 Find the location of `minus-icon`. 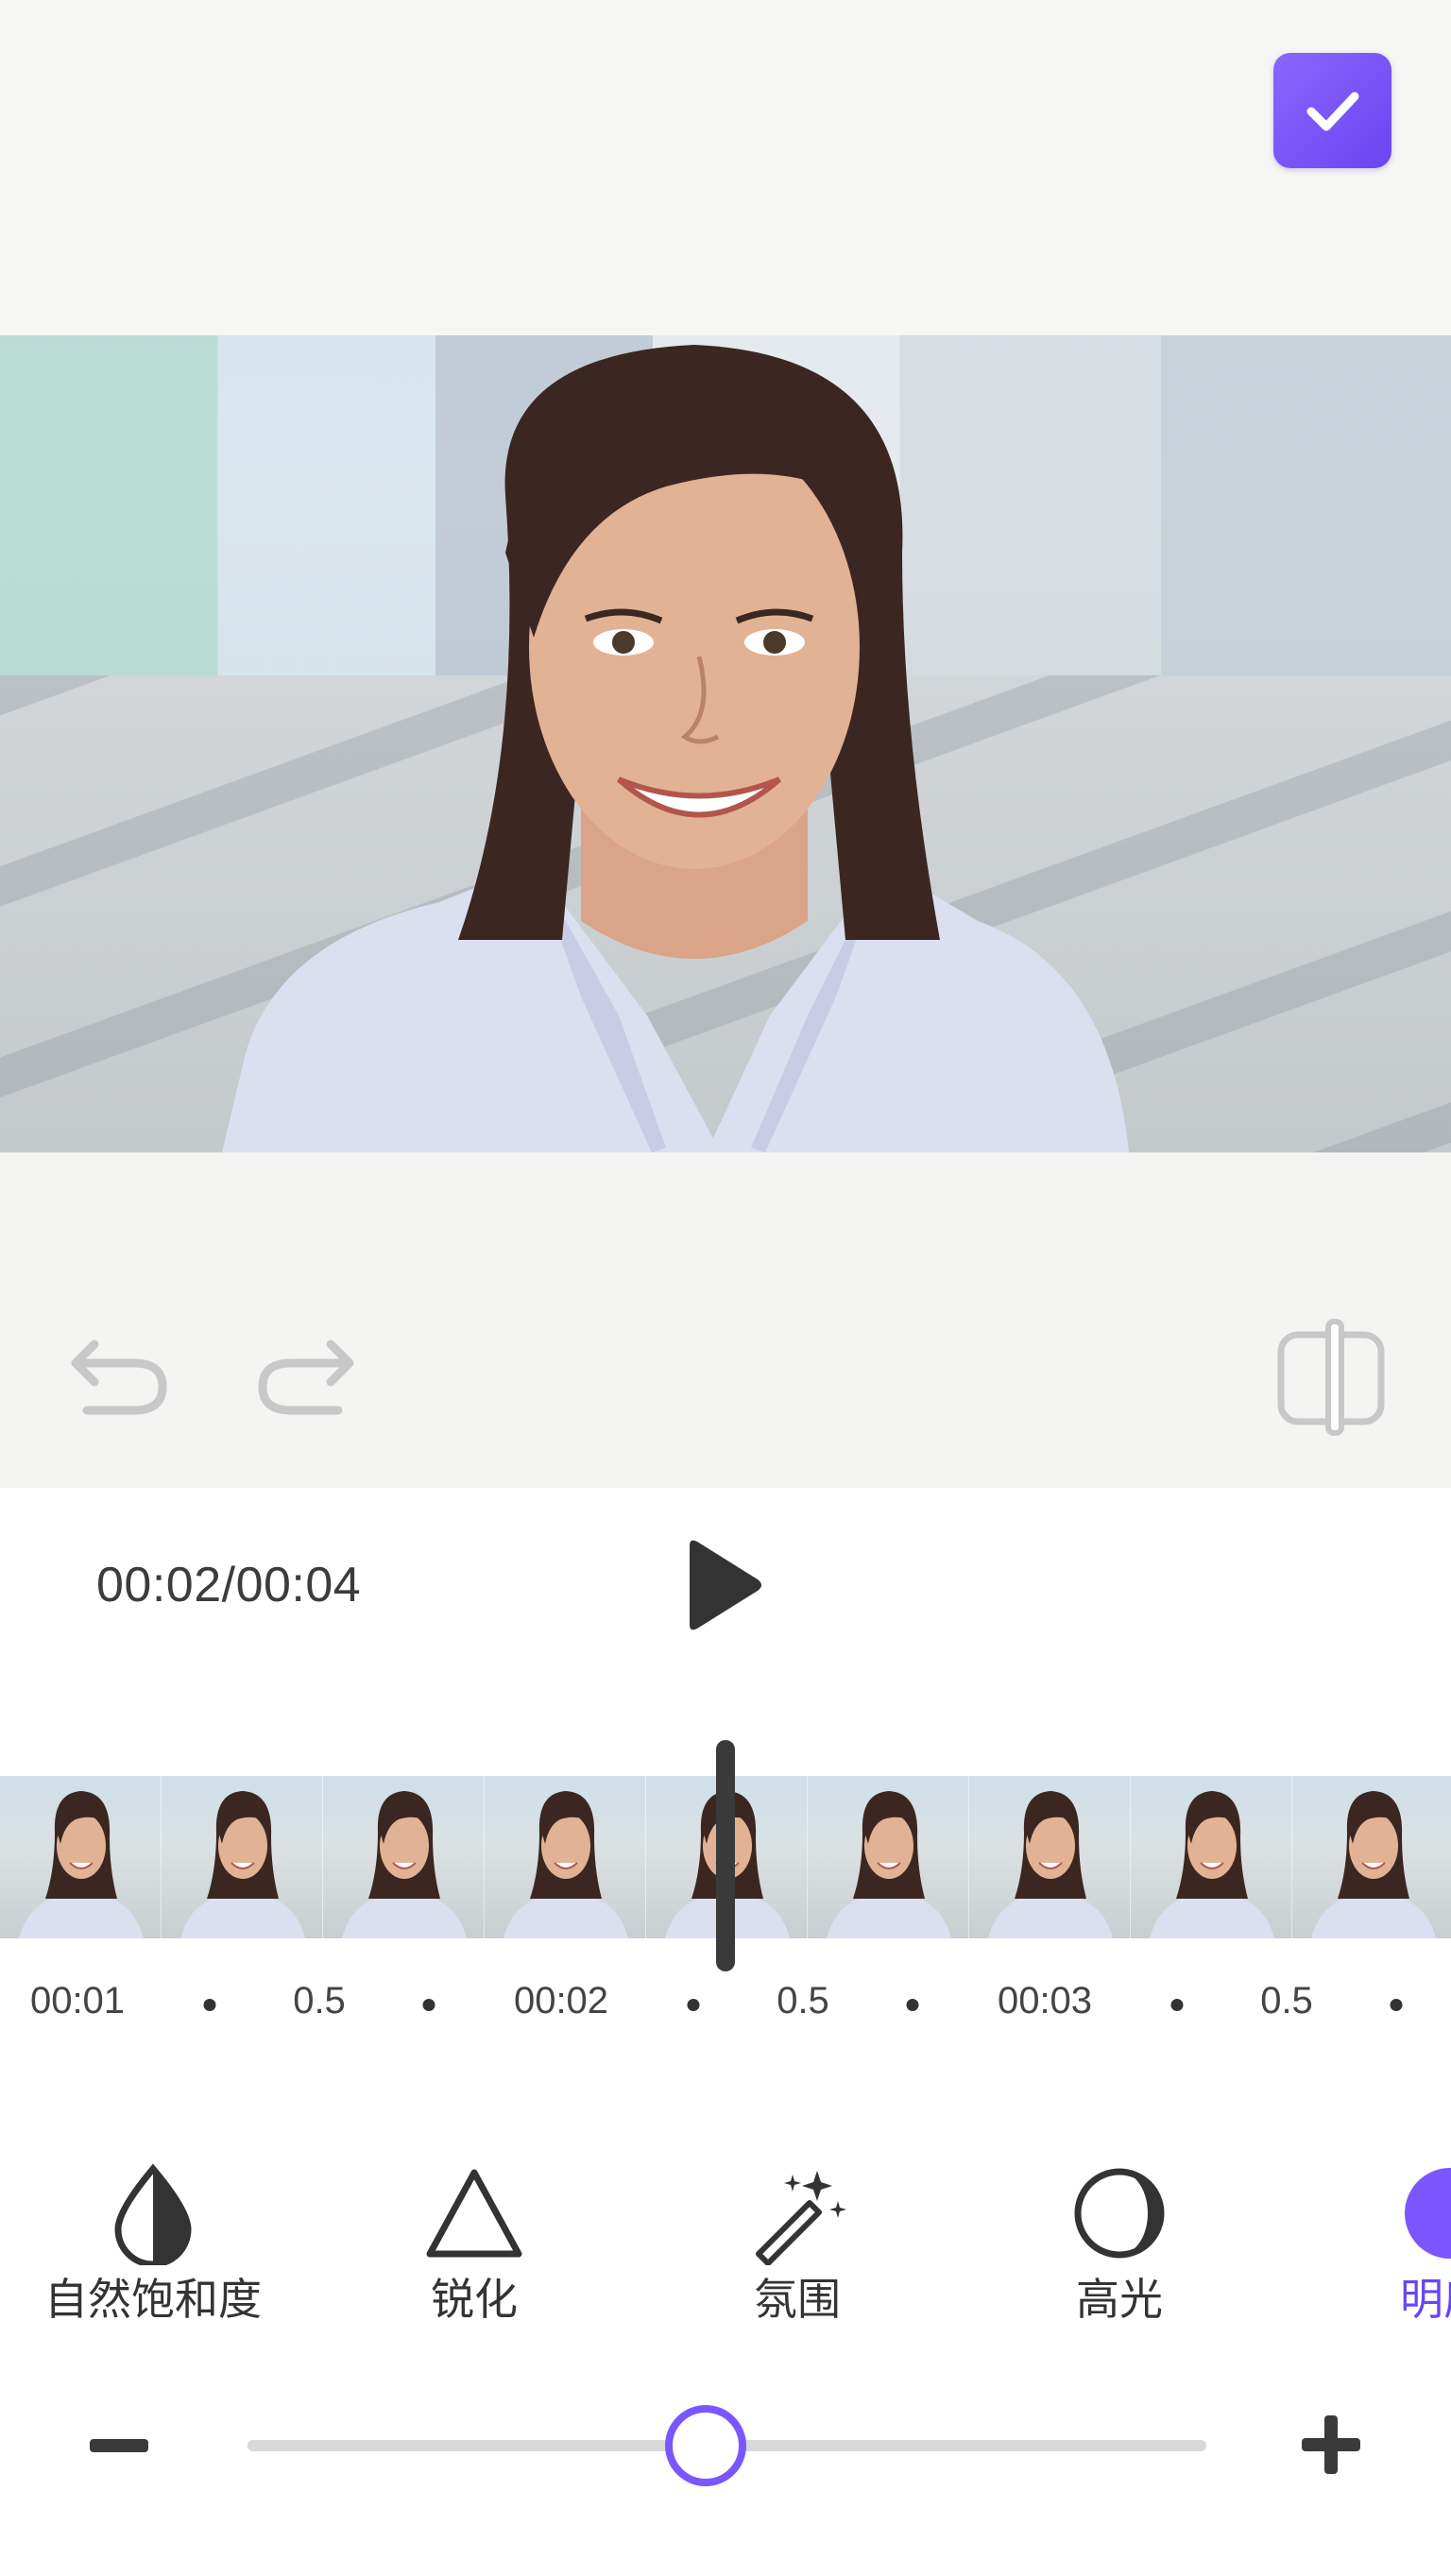

minus-icon is located at coordinates (119, 2446).